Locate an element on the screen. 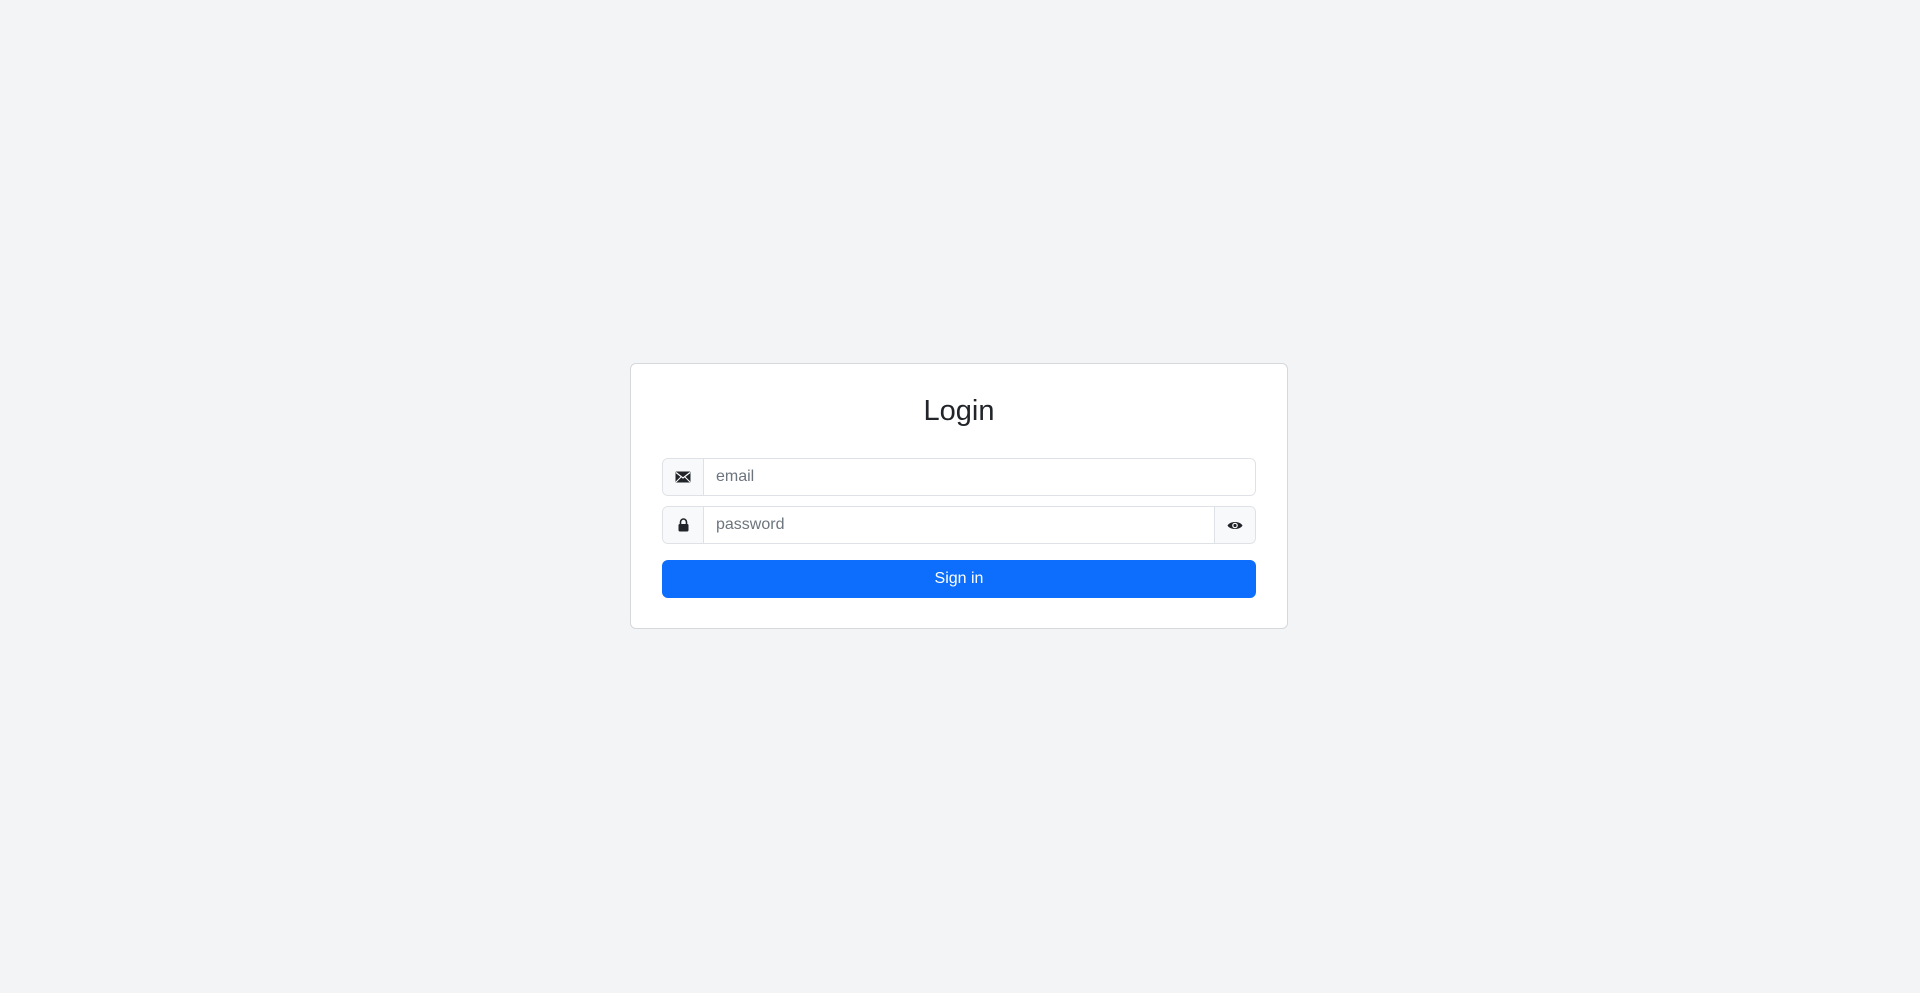 The height and width of the screenshot is (993, 1920). eye-icon is located at coordinates (1235, 525).